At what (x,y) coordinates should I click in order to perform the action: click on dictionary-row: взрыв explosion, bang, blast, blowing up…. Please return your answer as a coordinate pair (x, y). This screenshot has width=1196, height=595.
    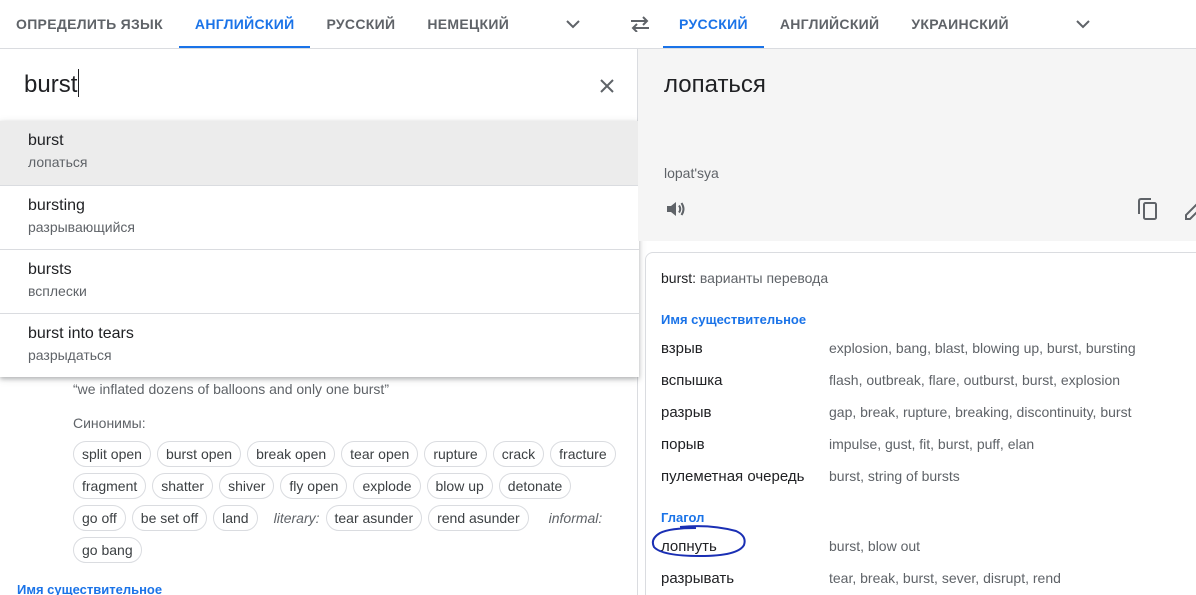
    Looking at the image, I should click on (928, 348).